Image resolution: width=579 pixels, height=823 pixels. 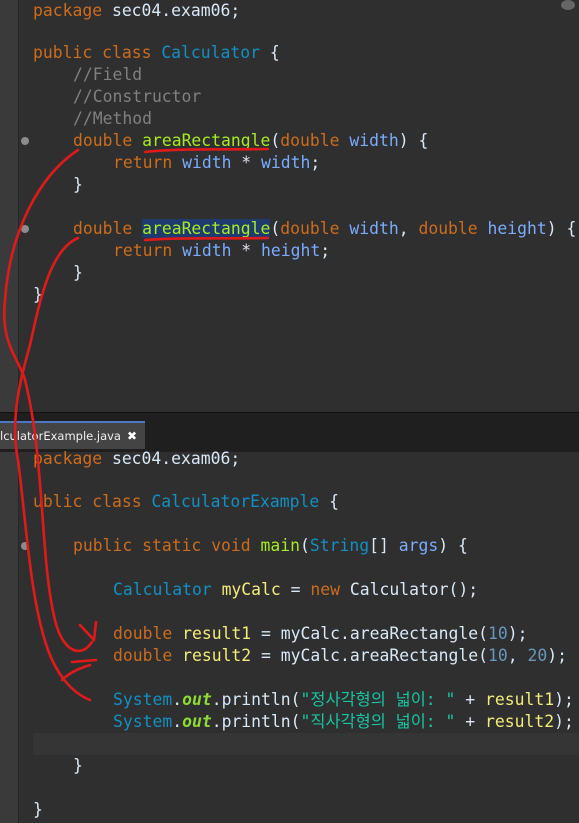 I want to click on code-line: return width * width;, so click(x=216, y=163).